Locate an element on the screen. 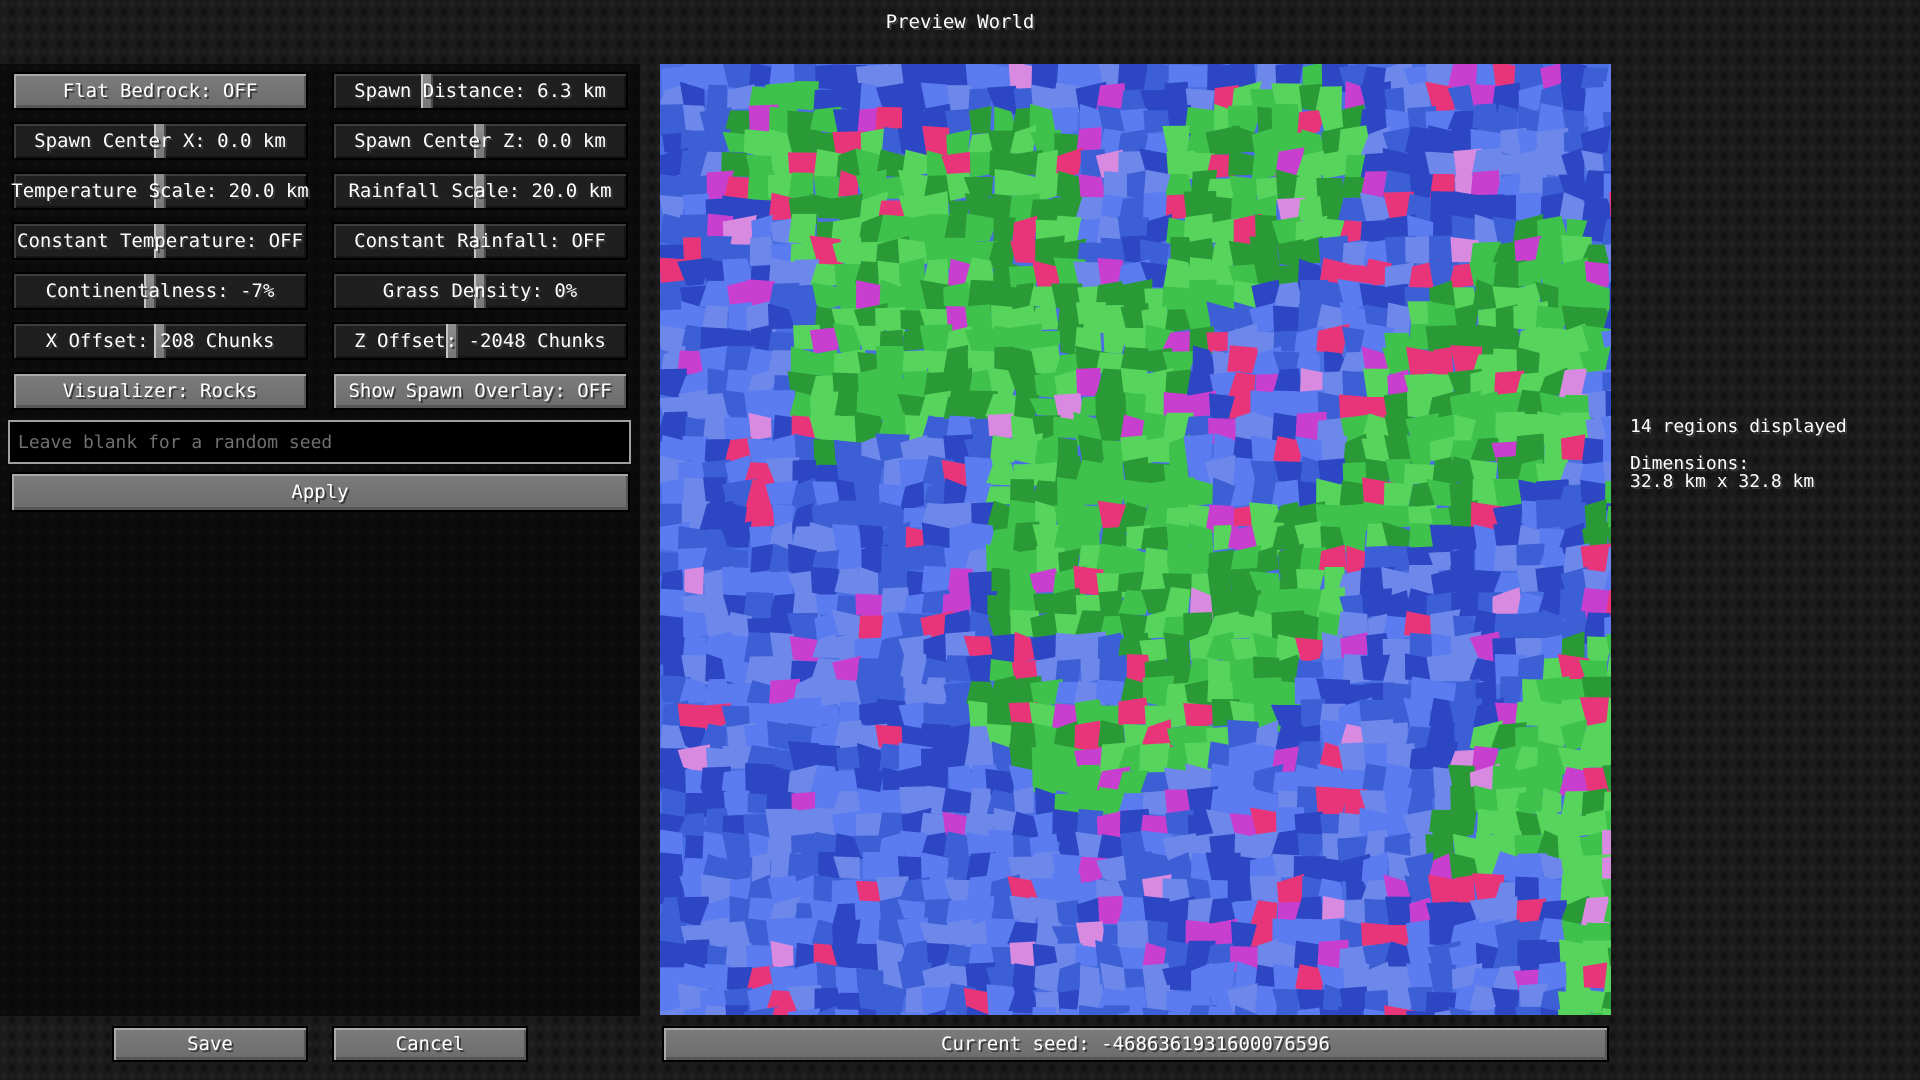 Image resolution: width=1920 pixels, height=1080 pixels. cancel-button: Cancel is located at coordinates (430, 1044).